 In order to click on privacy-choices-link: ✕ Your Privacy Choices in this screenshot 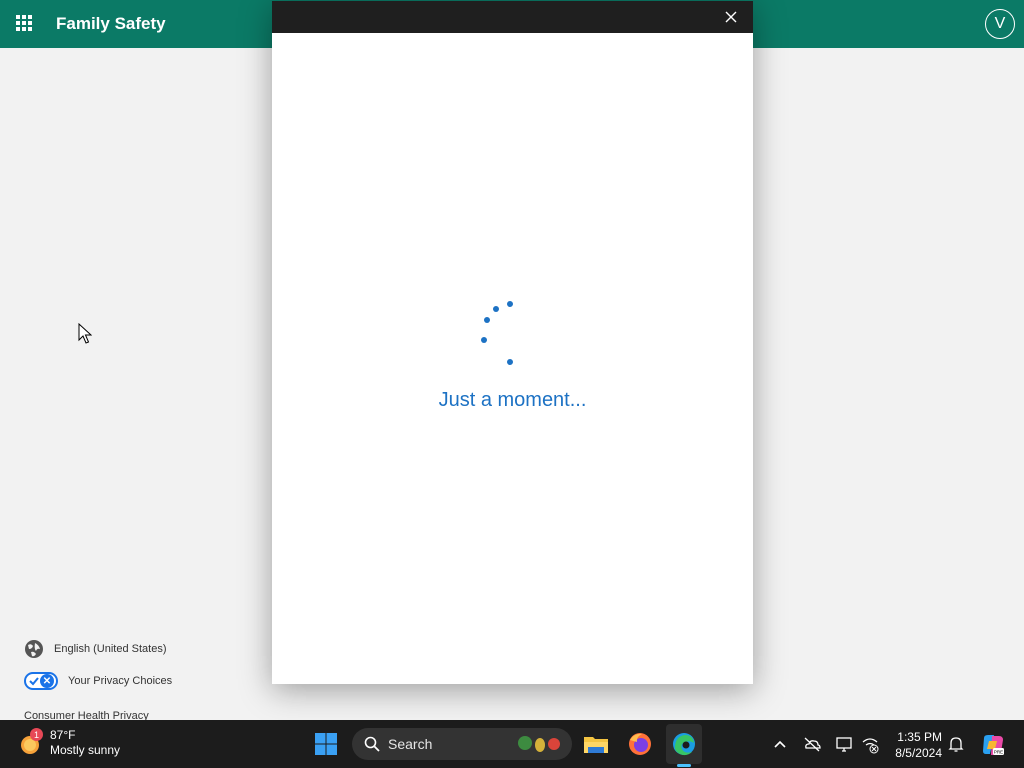, I will do `click(98, 681)`.